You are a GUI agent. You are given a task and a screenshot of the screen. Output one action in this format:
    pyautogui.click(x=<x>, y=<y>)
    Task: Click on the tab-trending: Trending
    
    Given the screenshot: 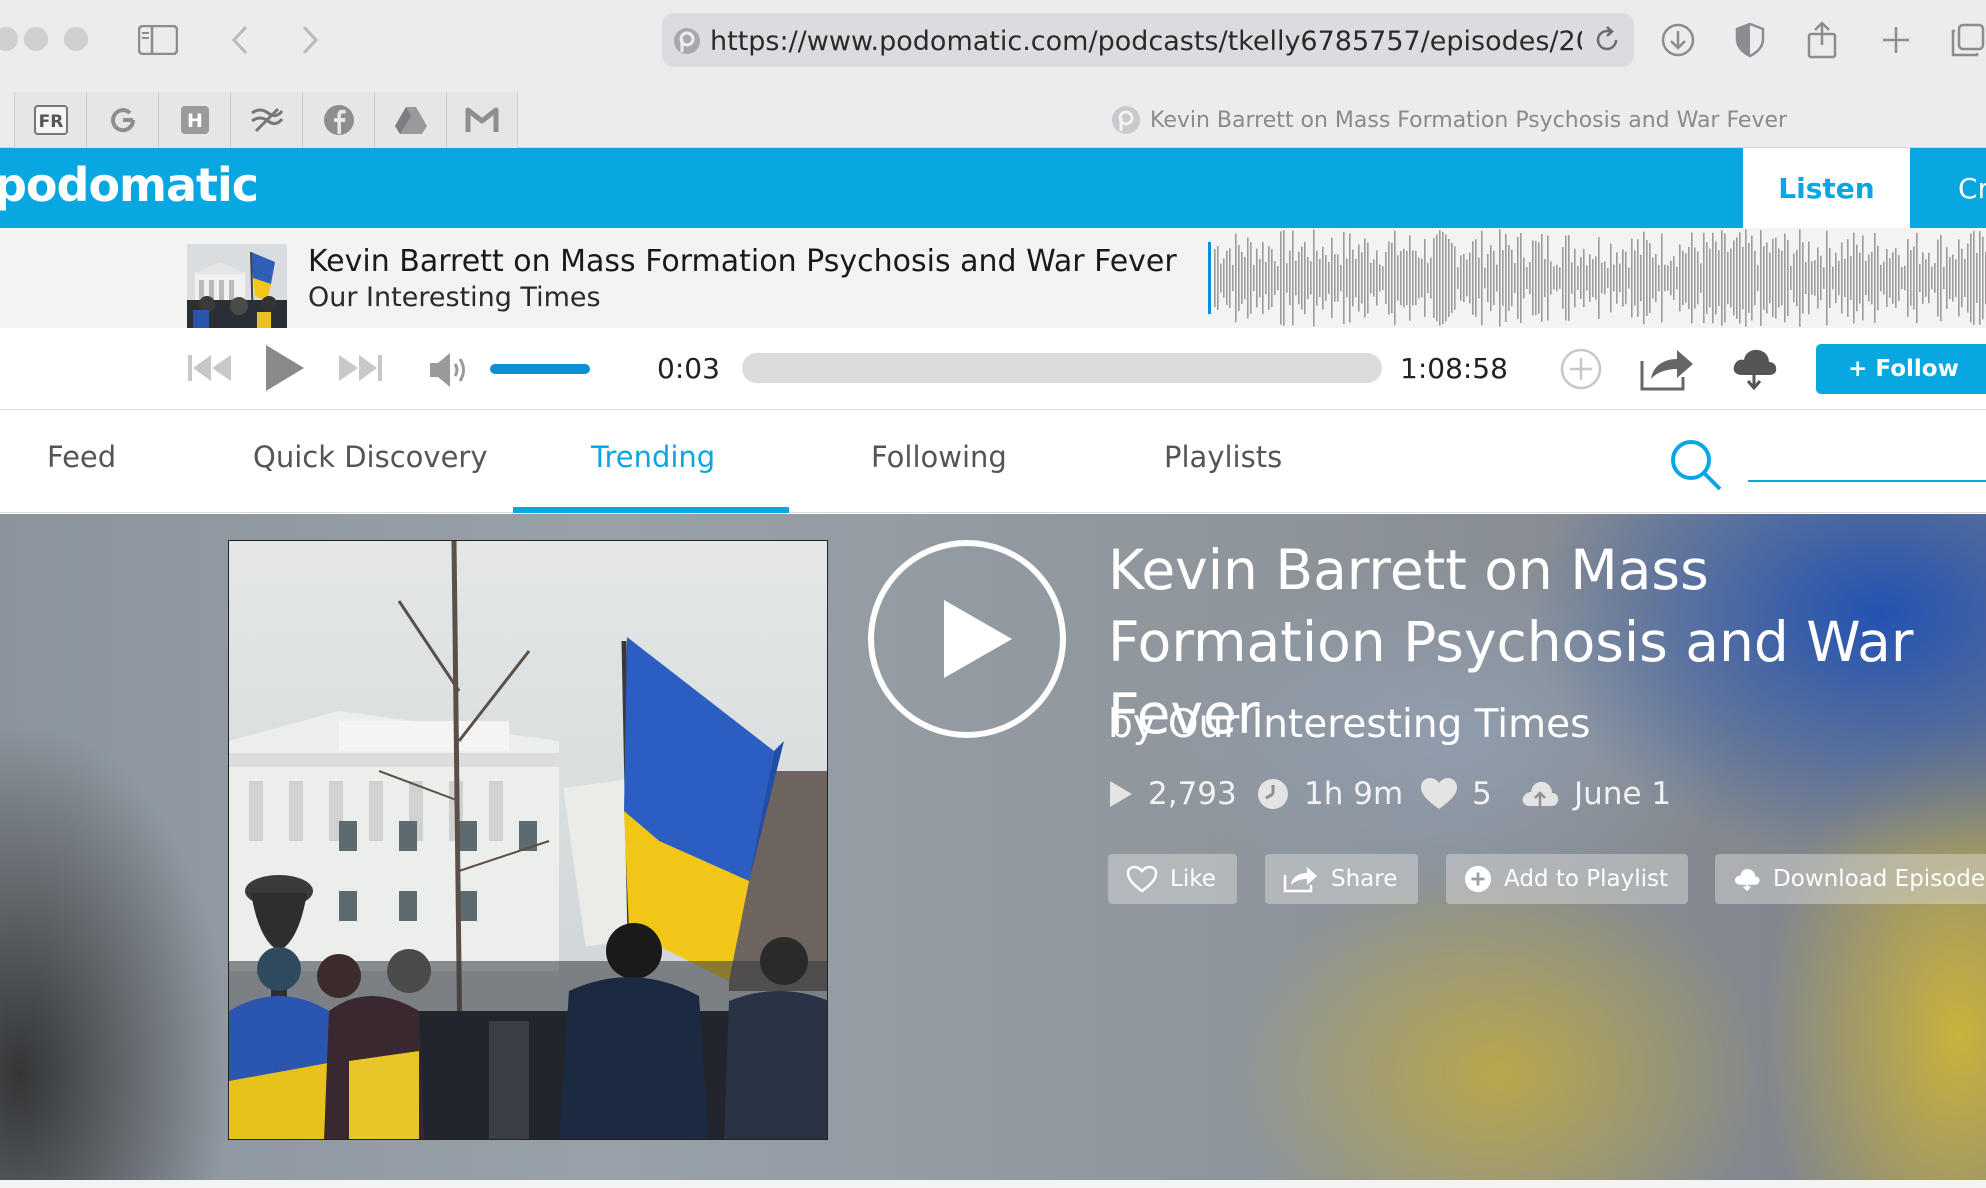 What is the action you would take?
    pyautogui.click(x=653, y=457)
    